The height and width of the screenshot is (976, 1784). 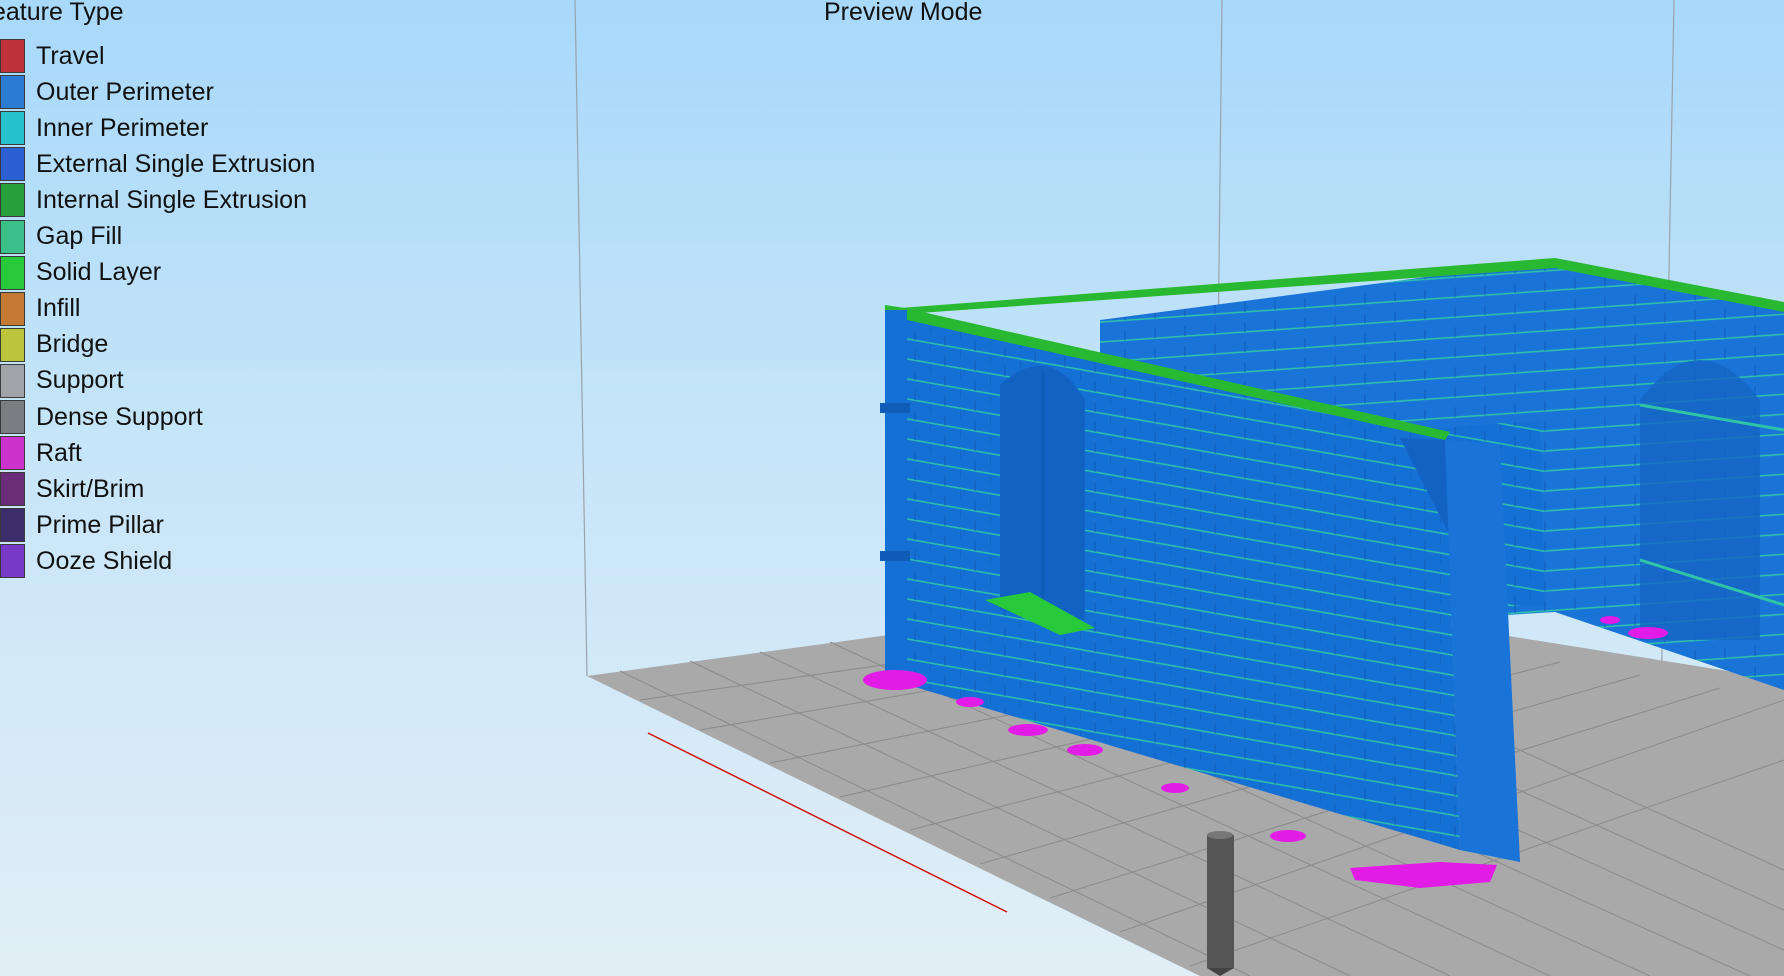 I want to click on legend-item: Gap Fill, so click(x=61, y=237).